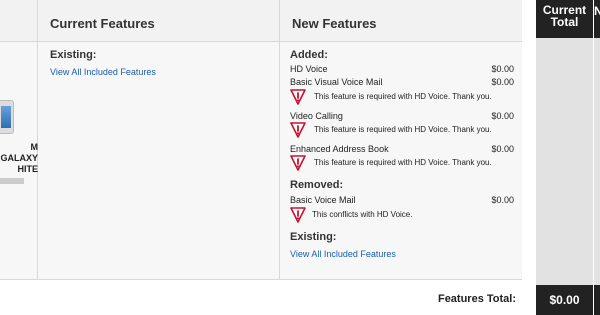  I want to click on current-features-header: Current Features, so click(159, 21).